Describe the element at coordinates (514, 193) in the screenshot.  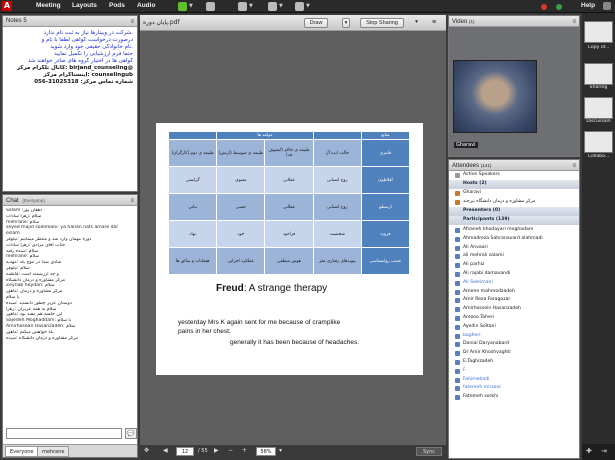
I see `host-row: Gharavi` at that location.